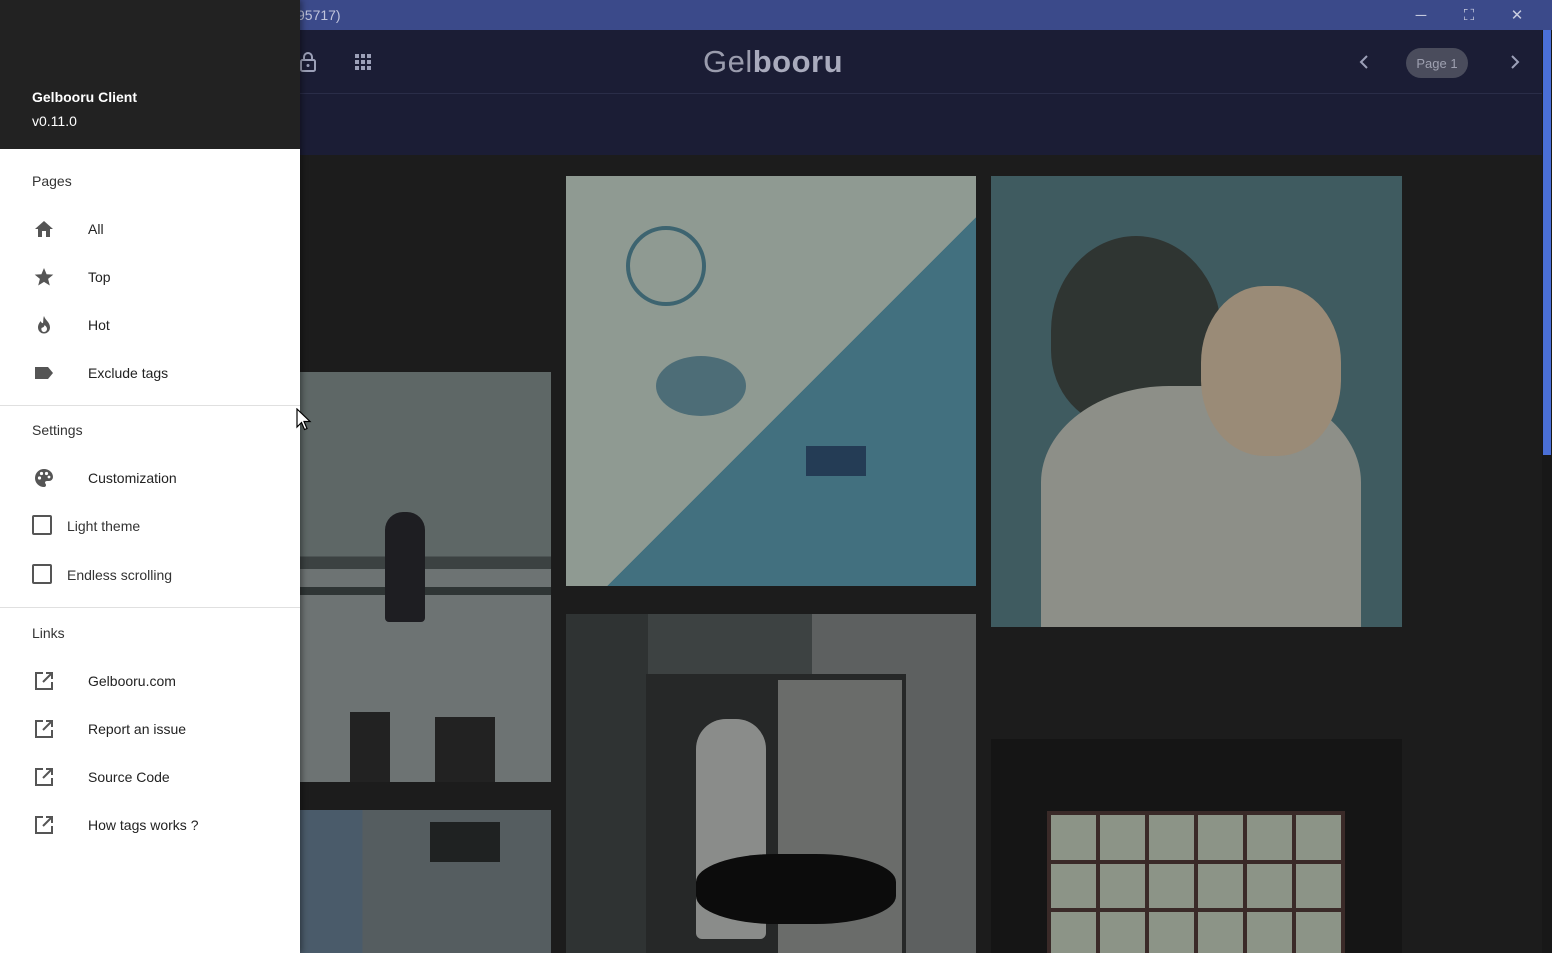 The width and height of the screenshot is (1552, 953). Describe the element at coordinates (666, 266) in the screenshot. I see `fan-shape` at that location.